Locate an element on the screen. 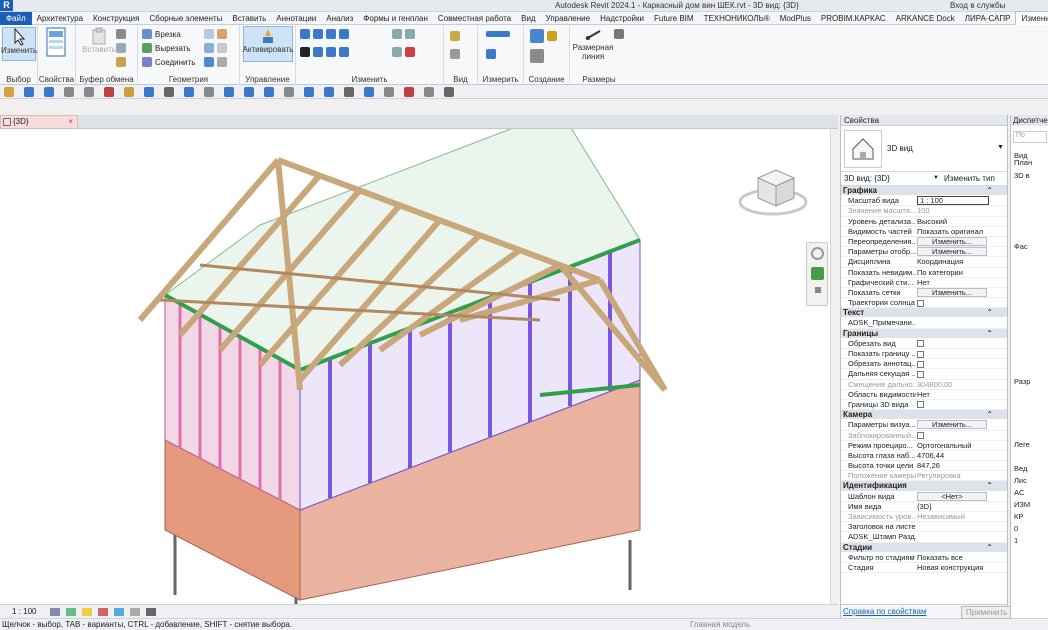  properties-button is located at coordinates (56, 42).